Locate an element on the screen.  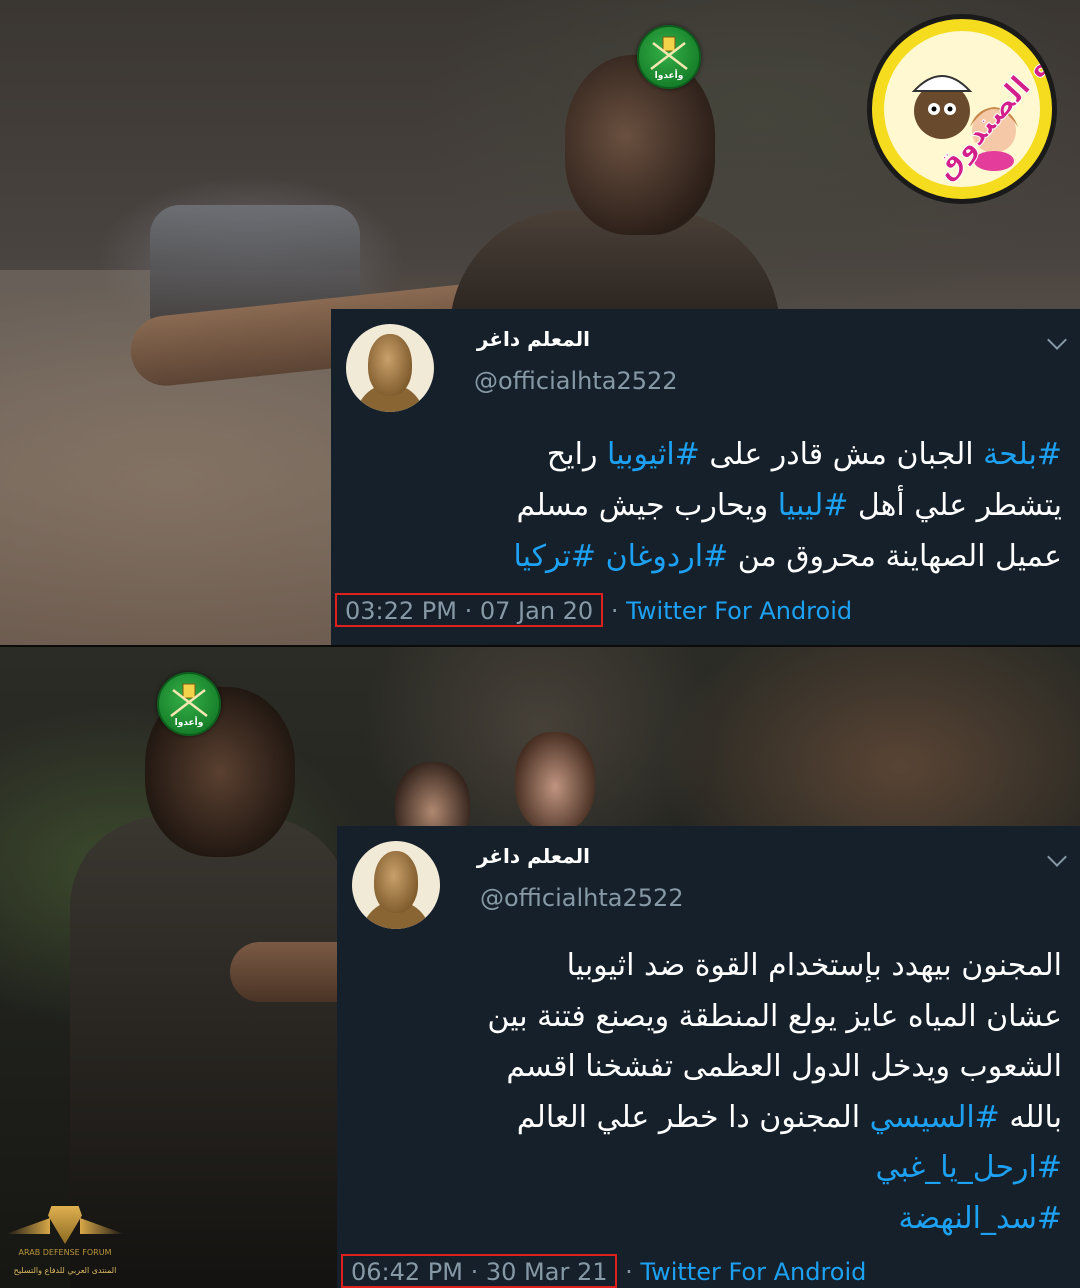
tweet-text-segment: يتشطر علي أهل is located at coordinates (955, 505).